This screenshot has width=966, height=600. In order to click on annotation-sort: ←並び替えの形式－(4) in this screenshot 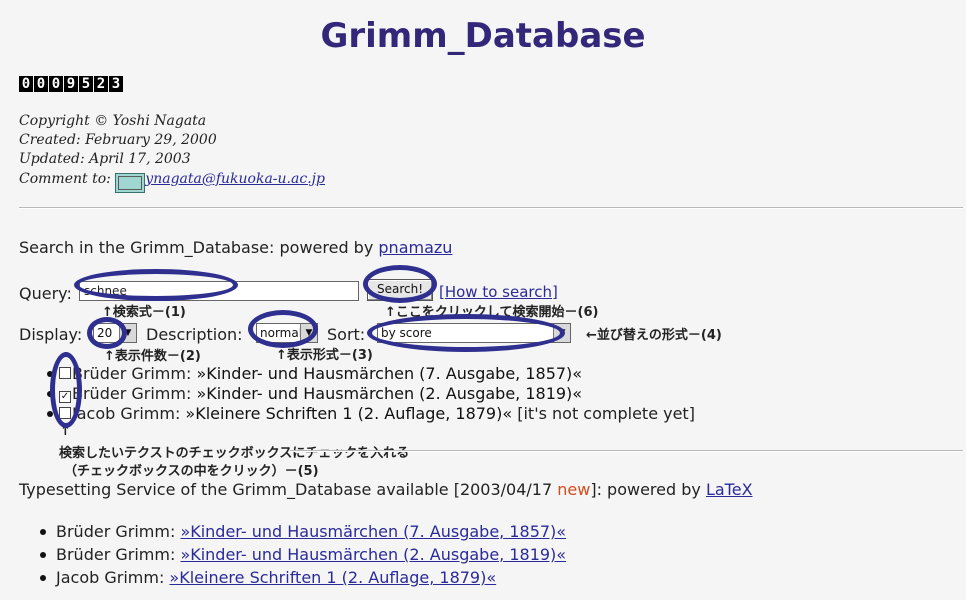, I will do `click(654, 335)`.